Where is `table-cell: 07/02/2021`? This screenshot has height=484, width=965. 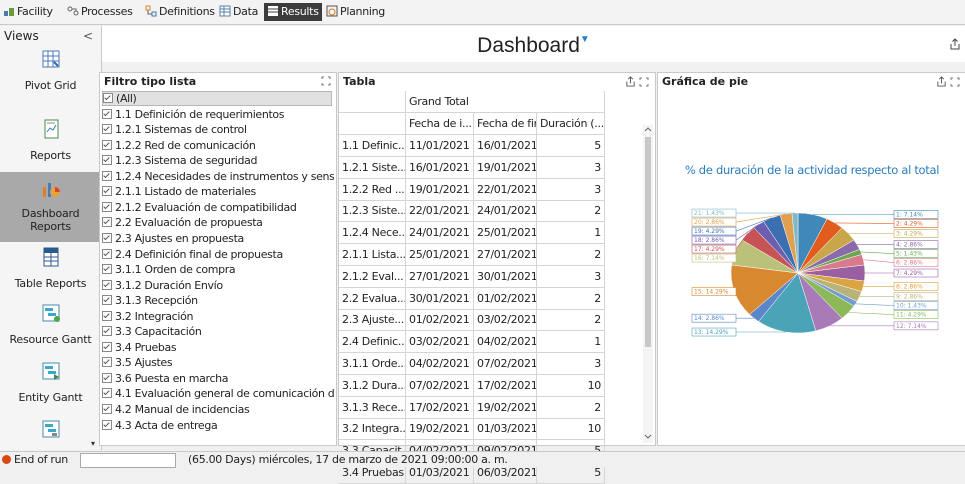 table-cell: 07/02/2021 is located at coordinates (505, 364).